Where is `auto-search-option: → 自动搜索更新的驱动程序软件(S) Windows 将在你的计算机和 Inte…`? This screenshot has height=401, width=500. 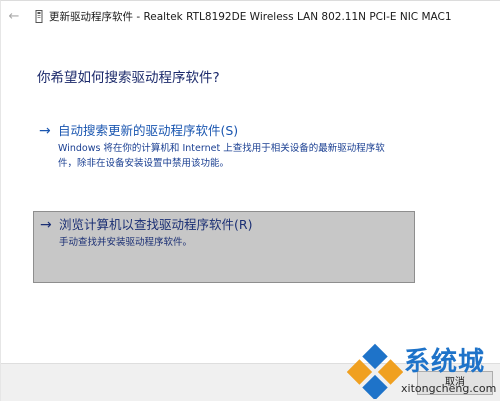
auto-search-option: → 自动搜索更新的驱动程序软件(S) Windows 将在你的计算机和 Inte… is located at coordinates (223, 147).